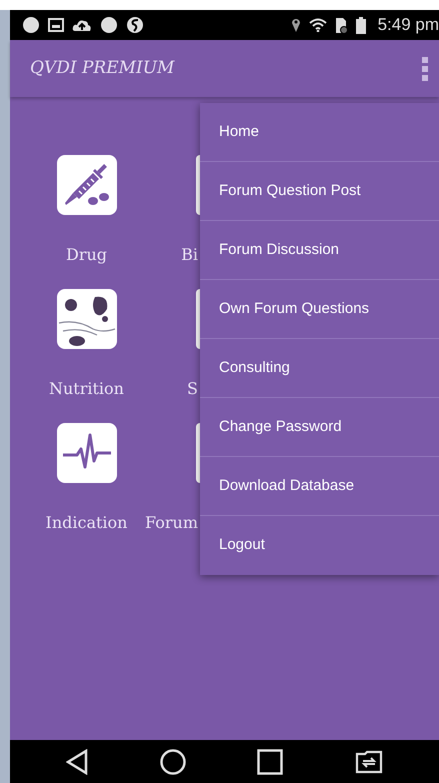 This screenshot has width=439, height=783. I want to click on clock-time: 5:49 pm, so click(408, 25).